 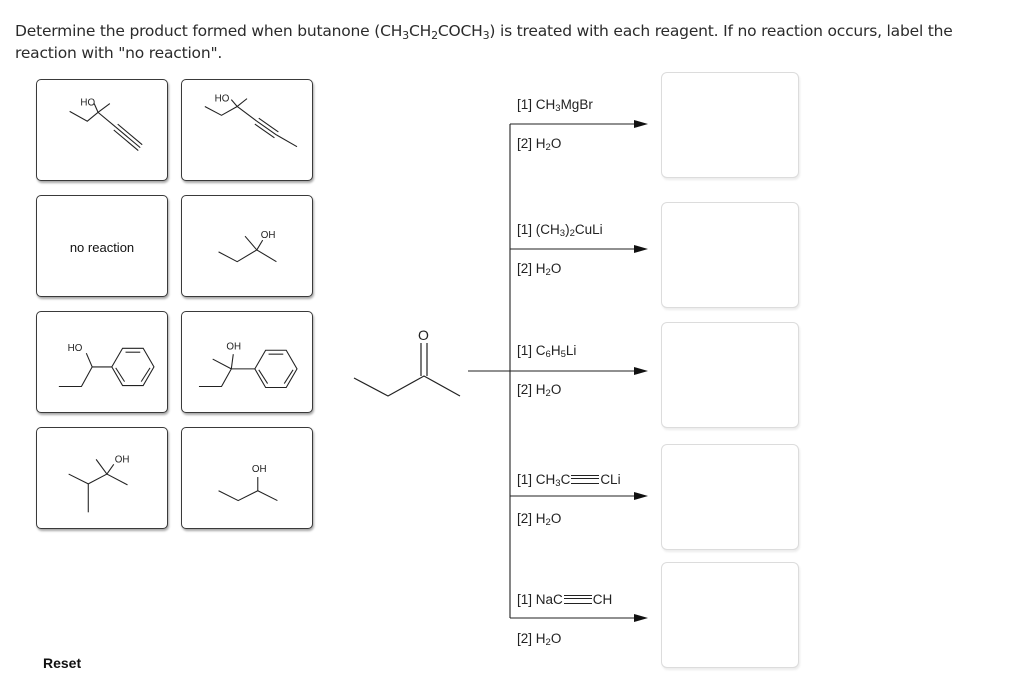 What do you see at coordinates (405, 35) in the screenshot?
I see `subscript: 3` at bounding box center [405, 35].